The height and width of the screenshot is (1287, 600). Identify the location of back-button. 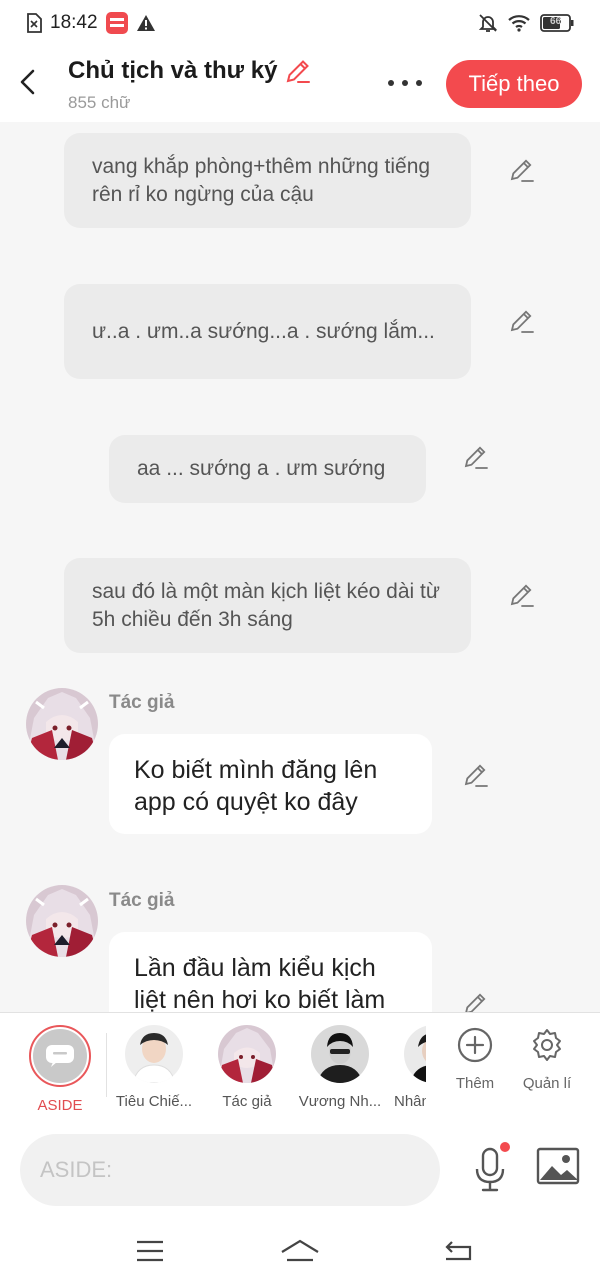
(27, 82).